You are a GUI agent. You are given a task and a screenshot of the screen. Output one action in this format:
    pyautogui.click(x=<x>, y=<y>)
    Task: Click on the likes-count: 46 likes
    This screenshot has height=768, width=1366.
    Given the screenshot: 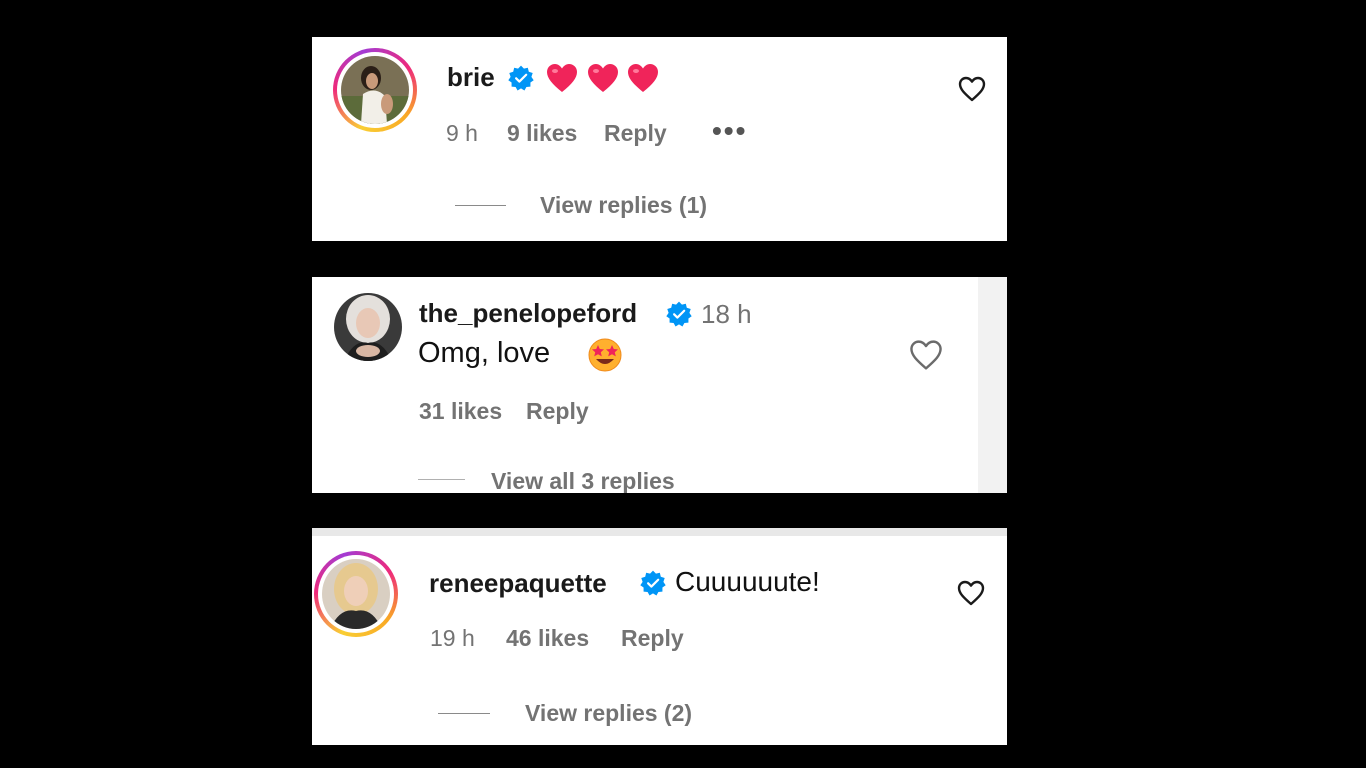 What is the action you would take?
    pyautogui.click(x=547, y=638)
    